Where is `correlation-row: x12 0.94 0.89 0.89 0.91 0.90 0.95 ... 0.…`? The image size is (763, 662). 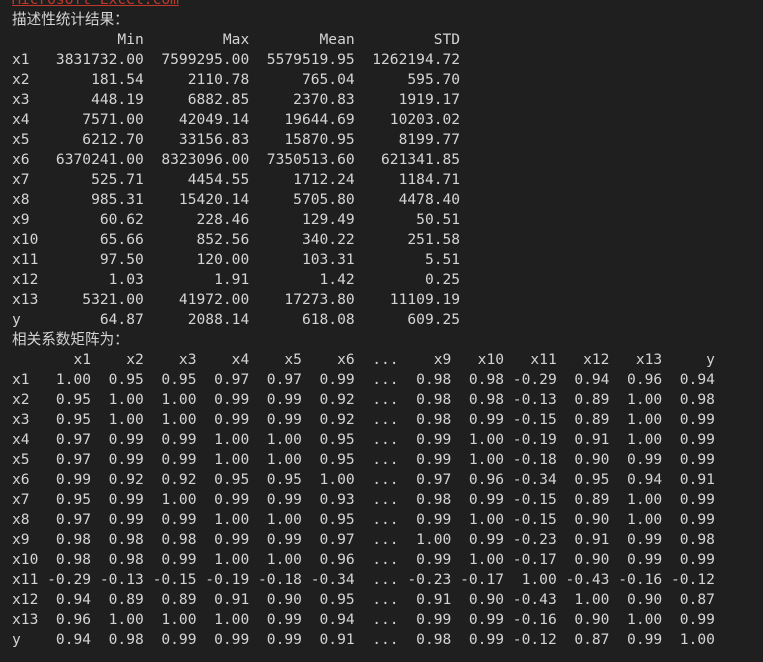
correlation-row: x12 0.94 0.89 0.89 0.91 0.90 0.95 ... 0.… is located at coordinates (363, 599).